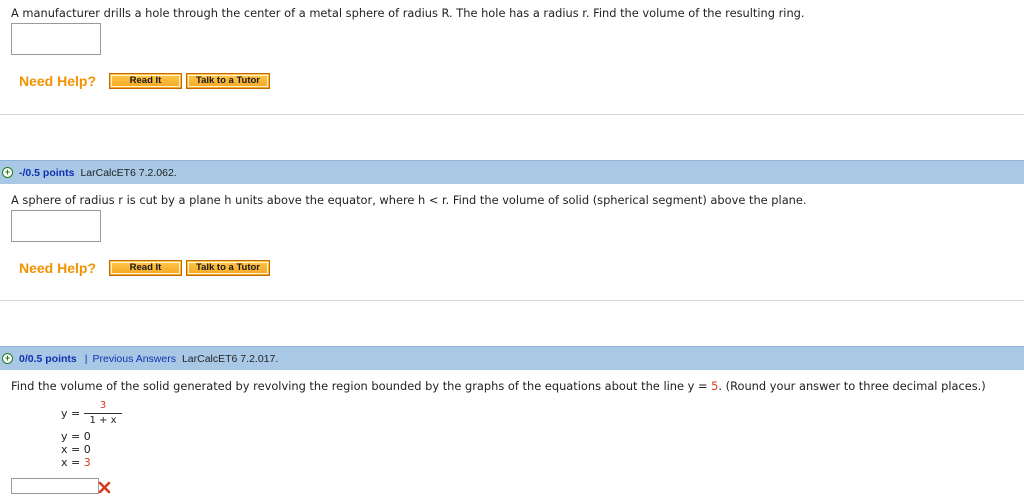 The height and width of the screenshot is (503, 1024). I want to click on q2-talk-tutor-button: Talk to a Tutor, so click(228, 268).